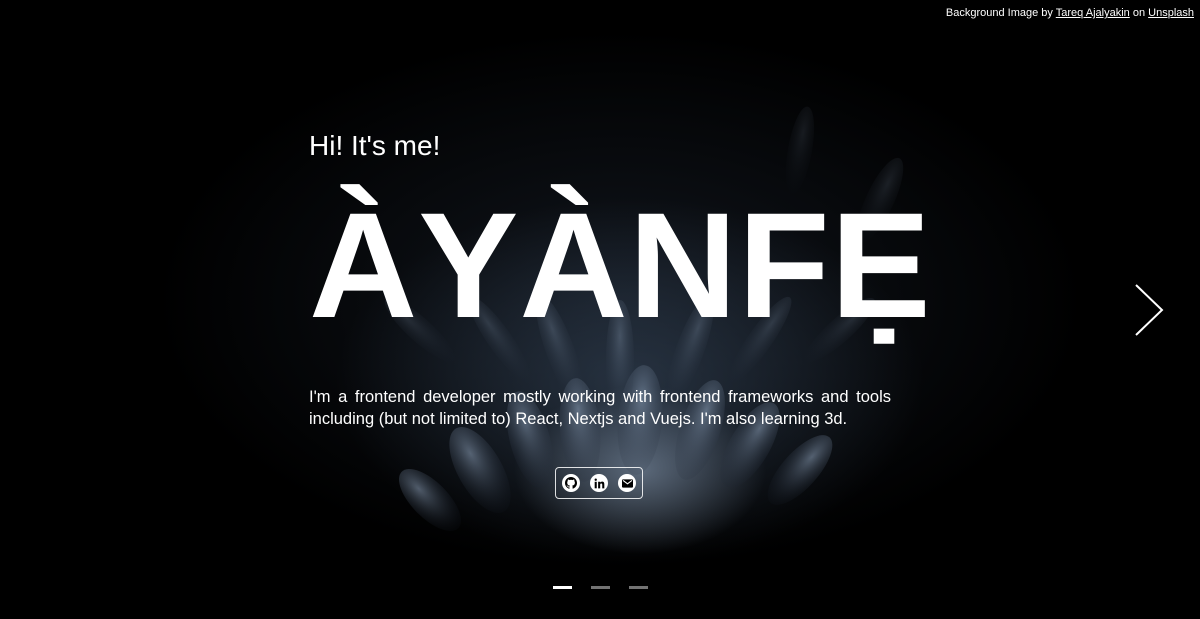 The height and width of the screenshot is (619, 1200). I want to click on linkedin-link, so click(599, 483).